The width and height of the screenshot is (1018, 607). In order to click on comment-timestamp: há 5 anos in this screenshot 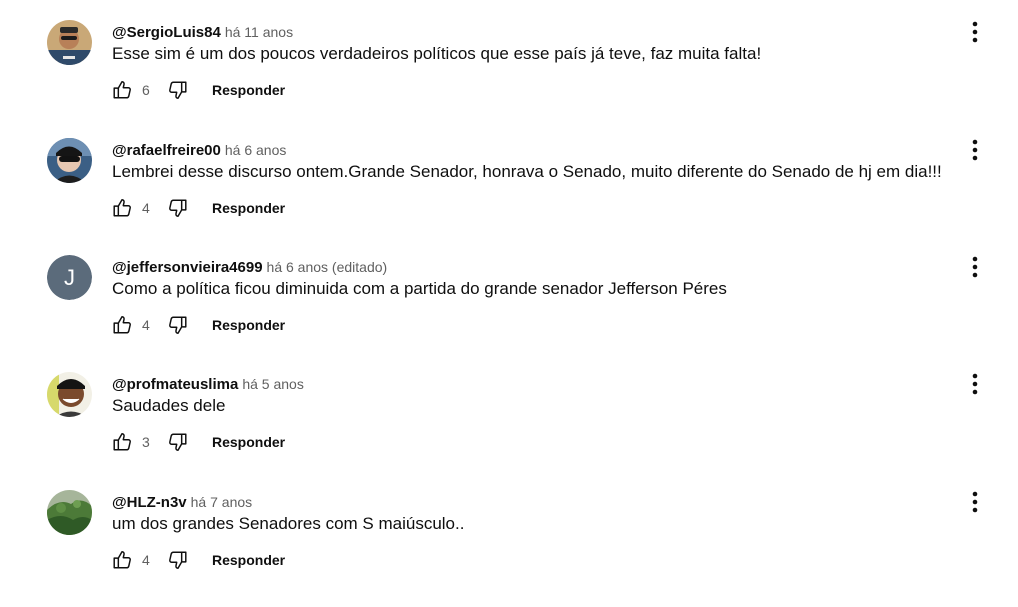, I will do `click(273, 384)`.